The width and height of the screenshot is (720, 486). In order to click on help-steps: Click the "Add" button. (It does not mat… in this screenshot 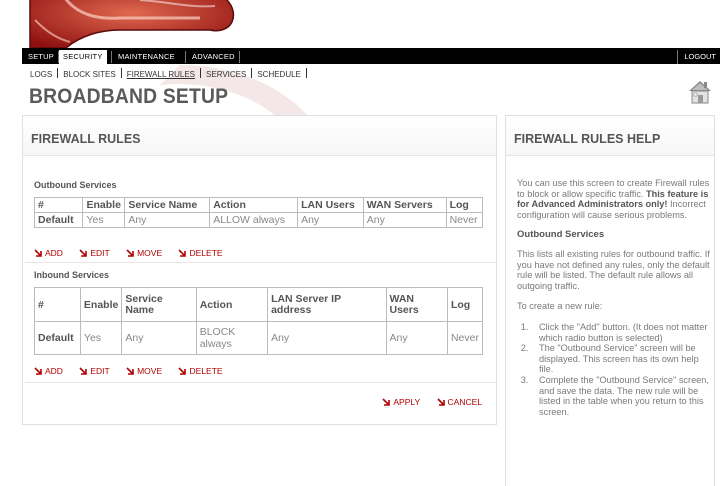, I will do `click(621, 369)`.